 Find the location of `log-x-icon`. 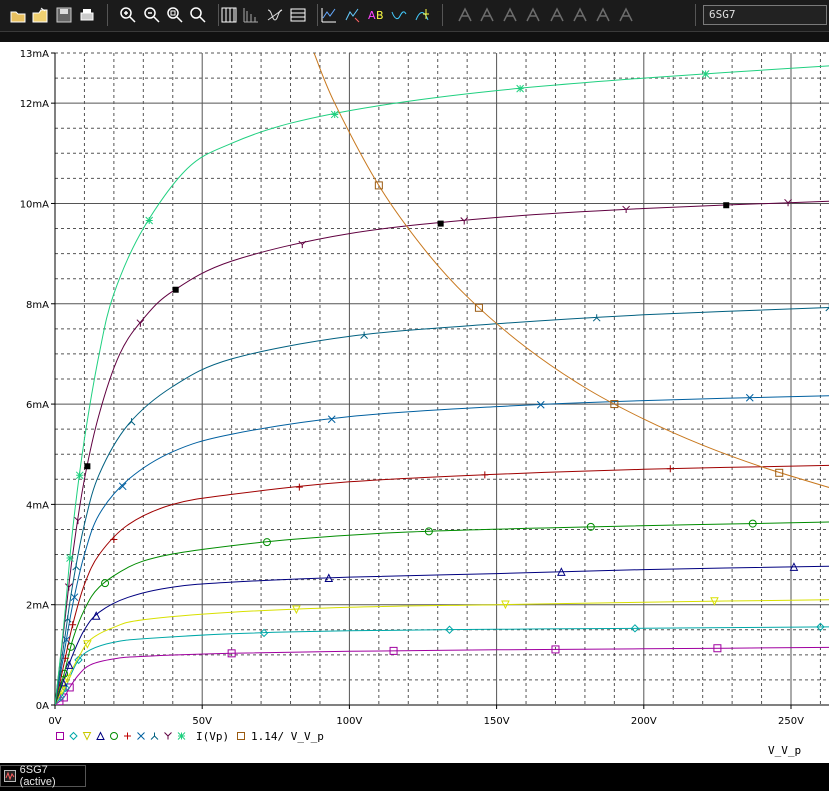

log-x-icon is located at coordinates (250, 15).